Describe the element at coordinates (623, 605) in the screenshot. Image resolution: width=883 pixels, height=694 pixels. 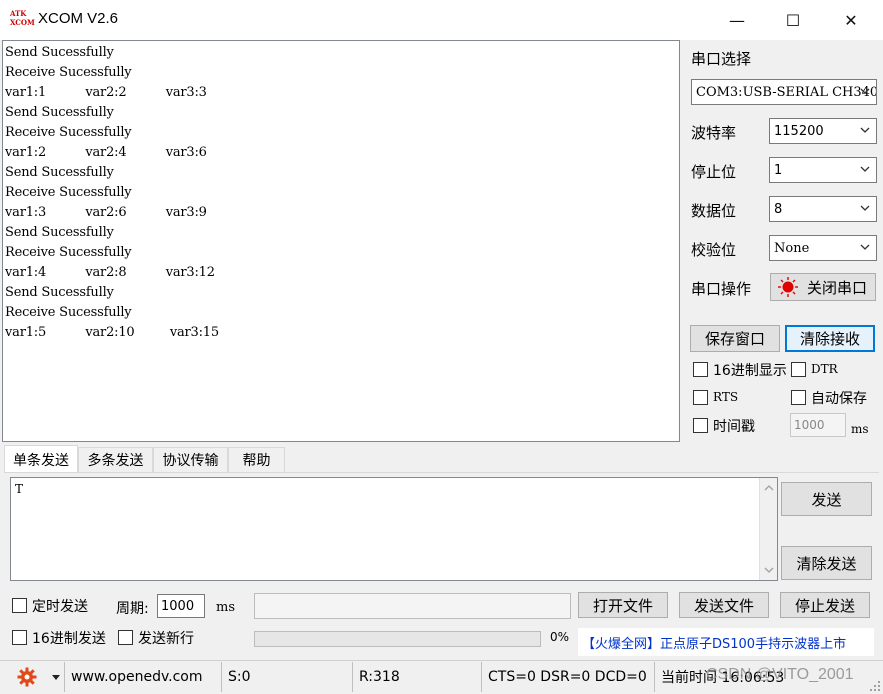
I see `open-file-button: 打开文件` at that location.